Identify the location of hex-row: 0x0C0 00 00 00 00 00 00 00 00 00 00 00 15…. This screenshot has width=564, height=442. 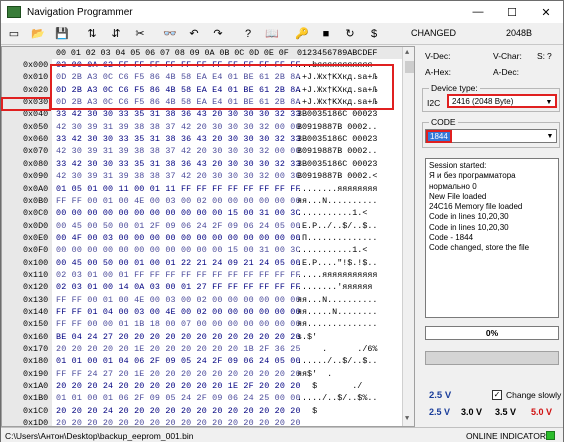
(202, 213).